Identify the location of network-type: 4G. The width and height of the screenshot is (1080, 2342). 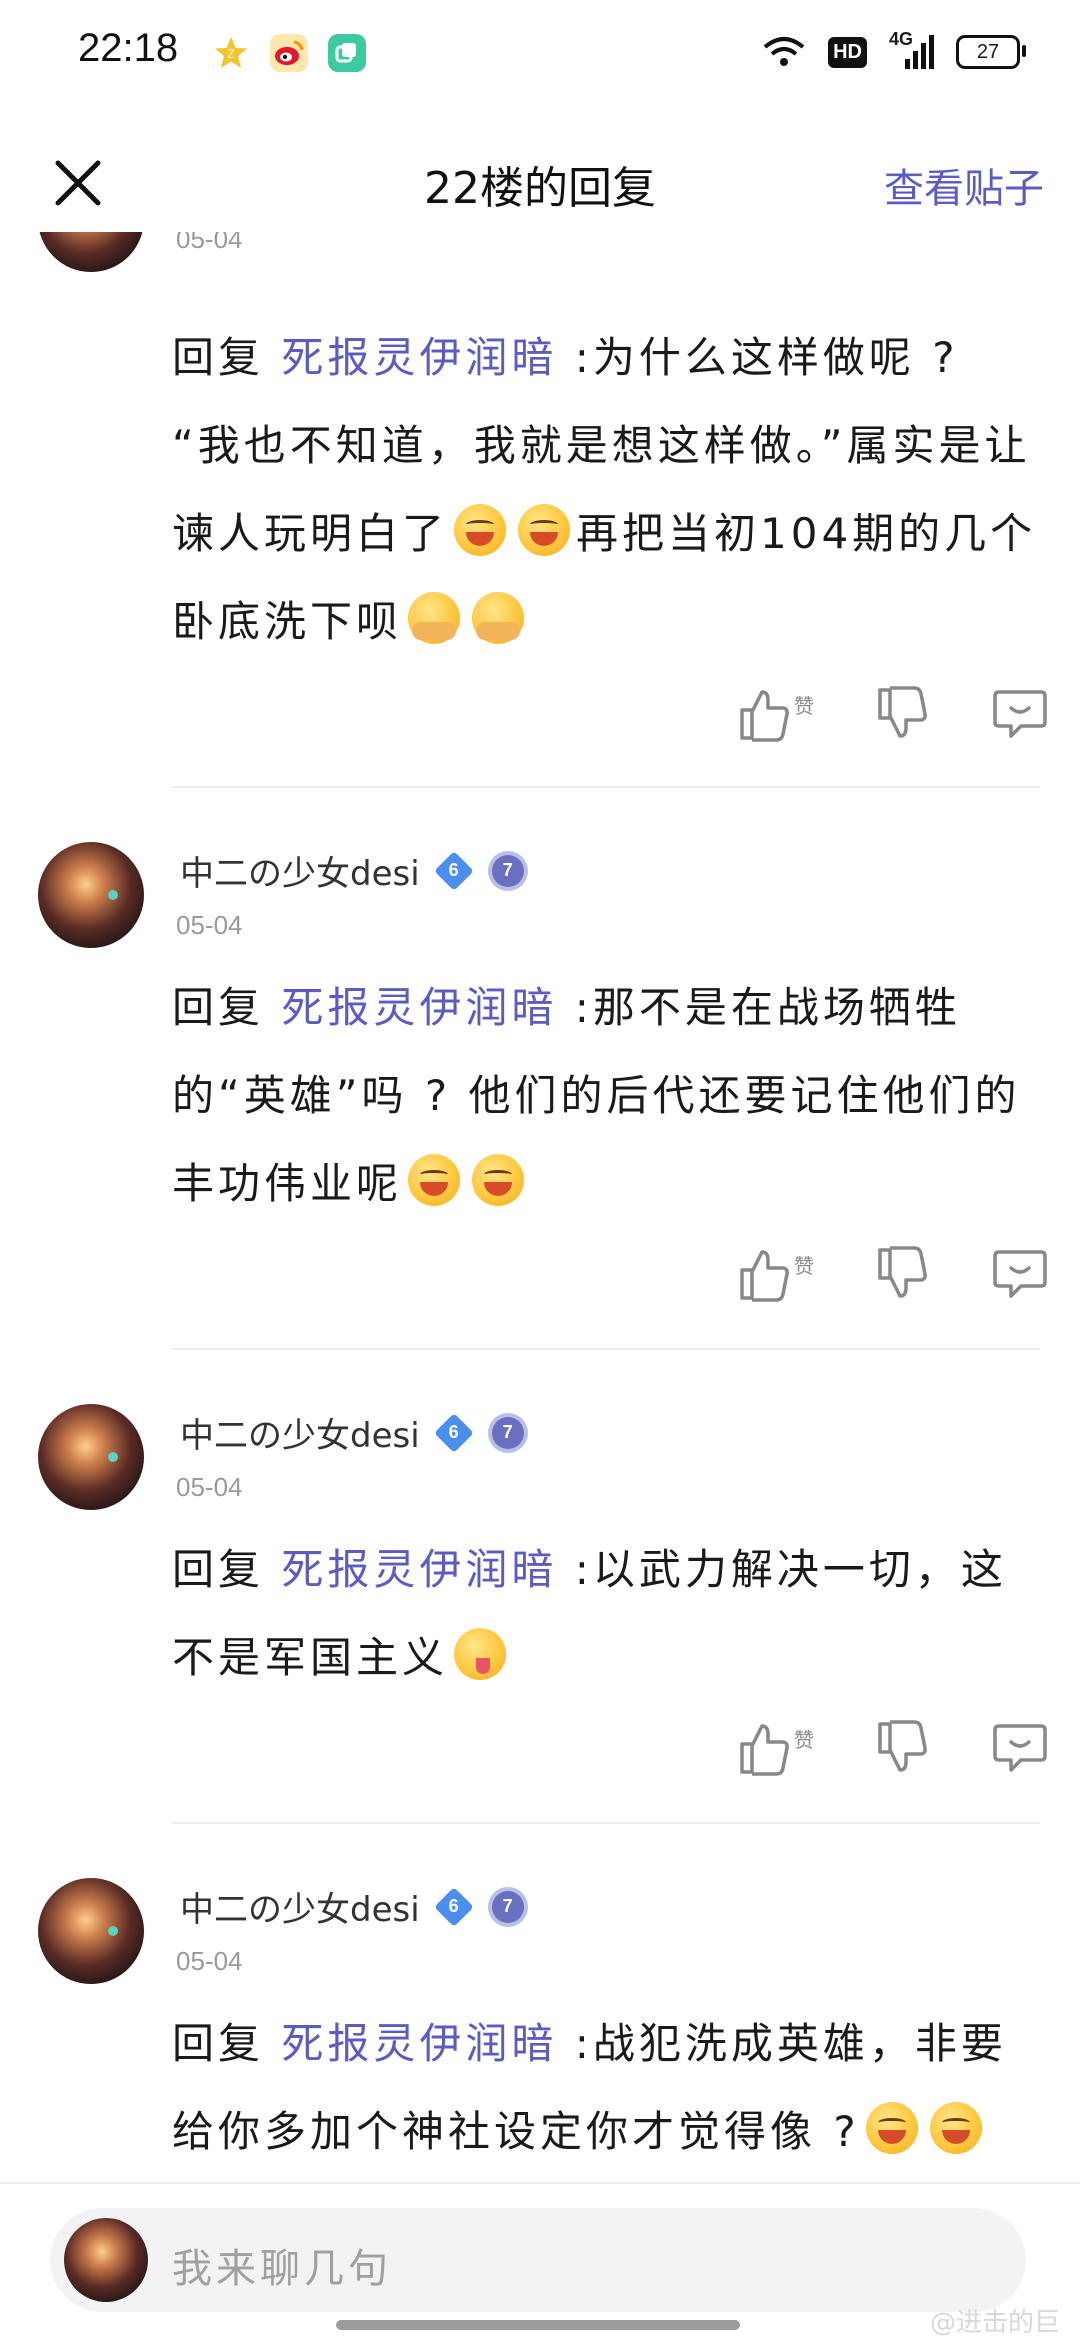
(901, 39).